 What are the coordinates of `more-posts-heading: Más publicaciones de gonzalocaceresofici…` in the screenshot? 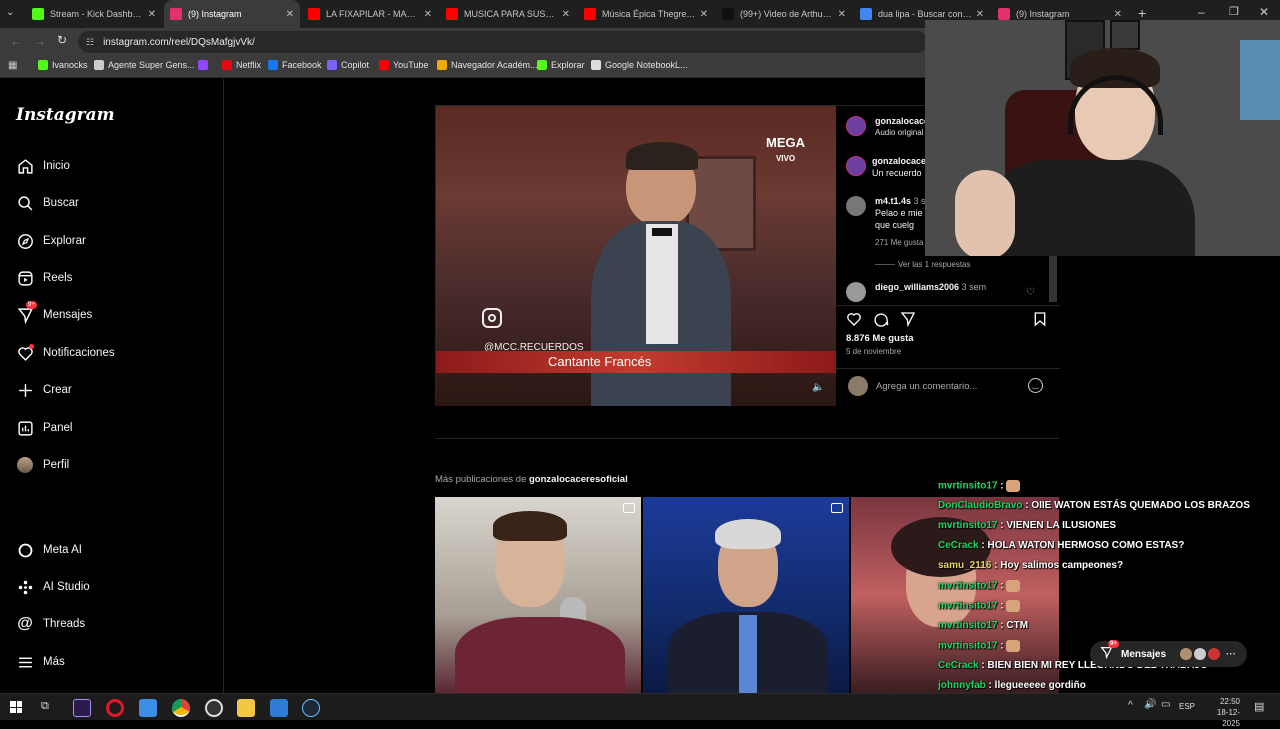 It's located at (531, 479).